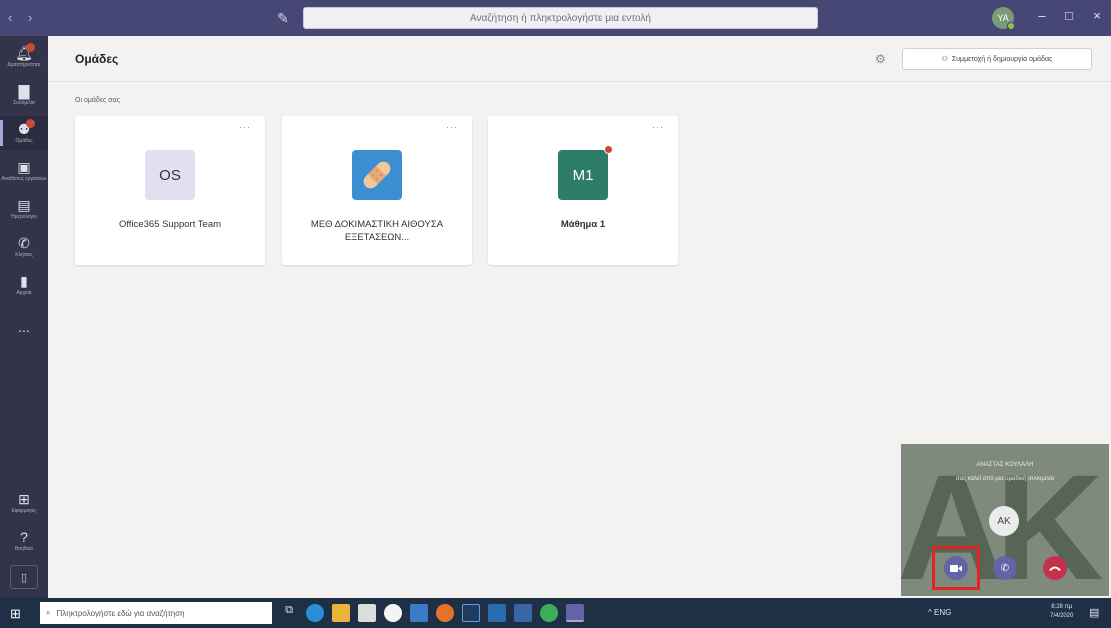 Image resolution: width=1111 pixels, height=628 pixels. I want to click on hangup-icon, so click(1055, 568).